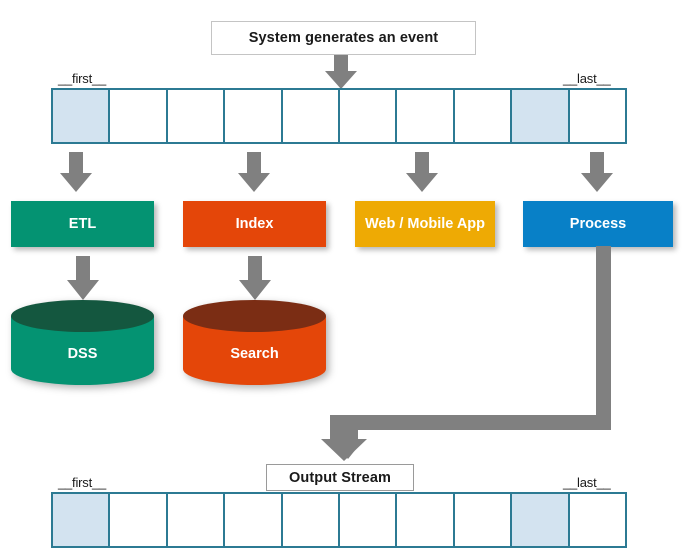 The height and width of the screenshot is (560, 690). Describe the element at coordinates (422, 172) in the screenshot. I see `arrow-input-buffer-to-web` at that location.